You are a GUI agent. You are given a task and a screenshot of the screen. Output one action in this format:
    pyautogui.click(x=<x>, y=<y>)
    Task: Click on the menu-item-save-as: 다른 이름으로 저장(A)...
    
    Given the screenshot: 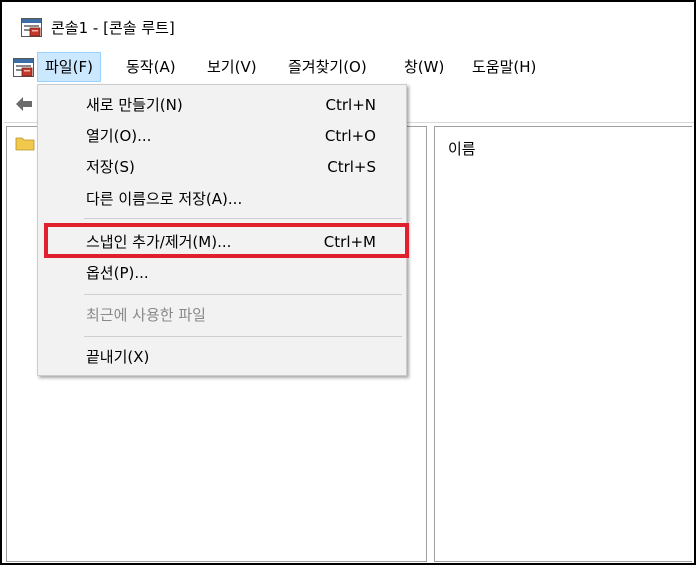 What is the action you would take?
    pyautogui.click(x=222, y=199)
    